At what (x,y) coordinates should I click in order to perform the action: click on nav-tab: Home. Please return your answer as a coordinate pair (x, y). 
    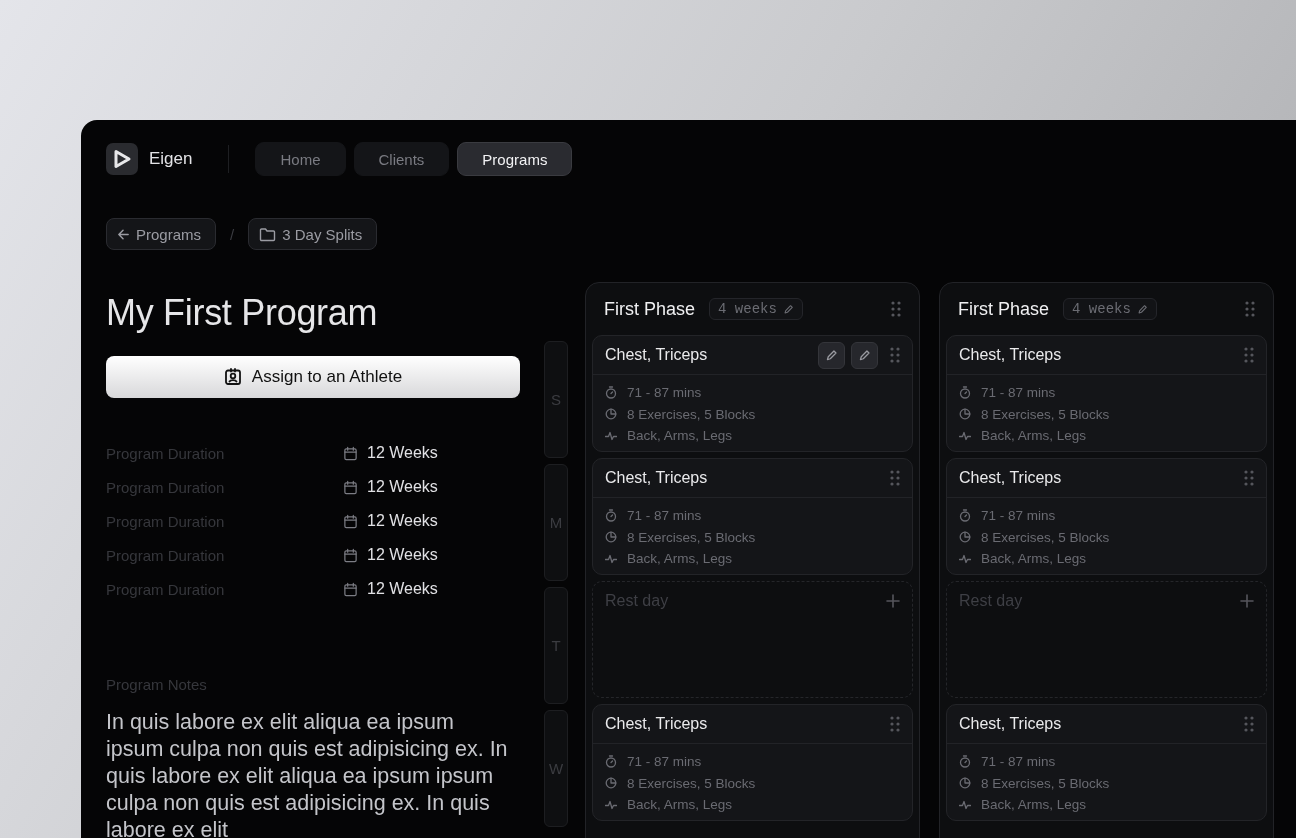
    Looking at the image, I should click on (300, 159).